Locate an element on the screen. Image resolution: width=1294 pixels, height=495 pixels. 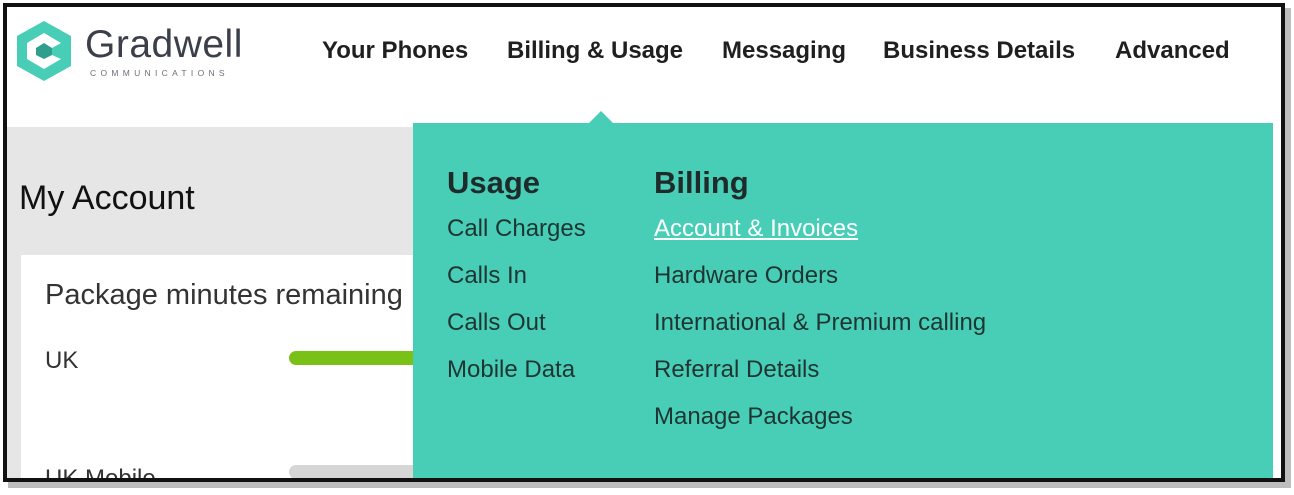
nav-messaging: Messaging is located at coordinates (784, 51).